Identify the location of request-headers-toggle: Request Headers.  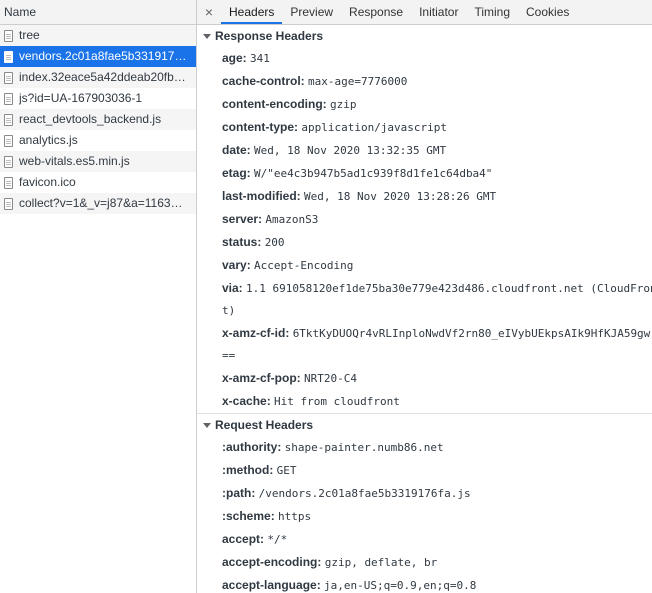
(424, 425).